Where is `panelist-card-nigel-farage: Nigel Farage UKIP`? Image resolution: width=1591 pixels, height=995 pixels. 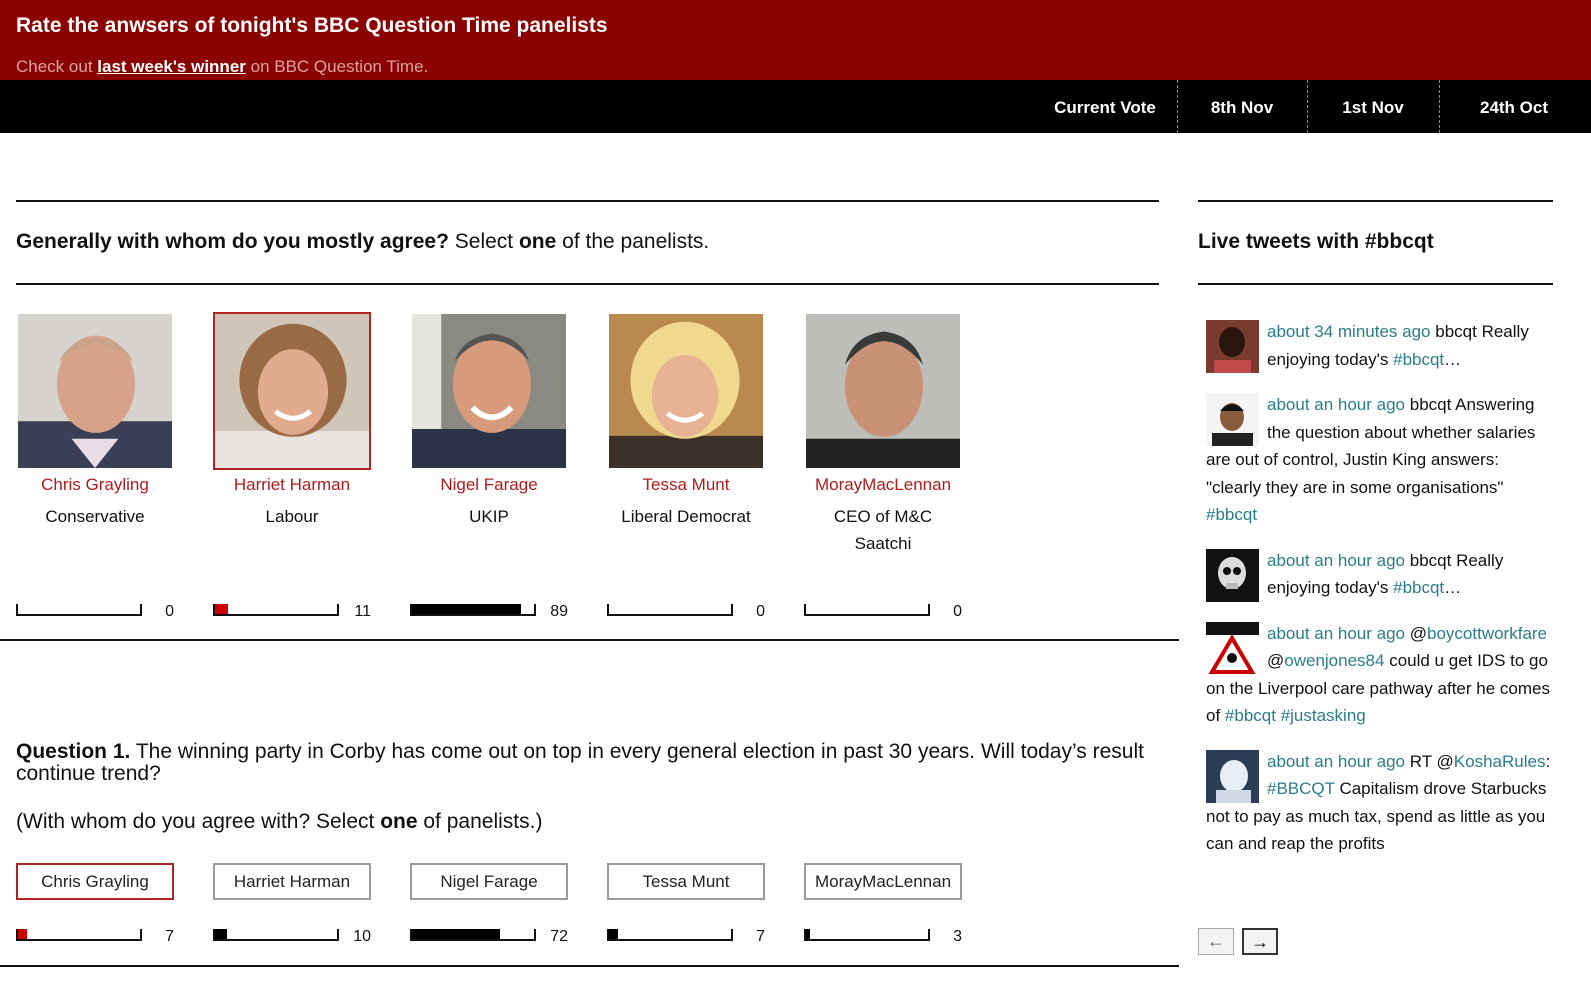 panelist-card-nigel-farage: Nigel Farage UKIP is located at coordinates (489, 421).